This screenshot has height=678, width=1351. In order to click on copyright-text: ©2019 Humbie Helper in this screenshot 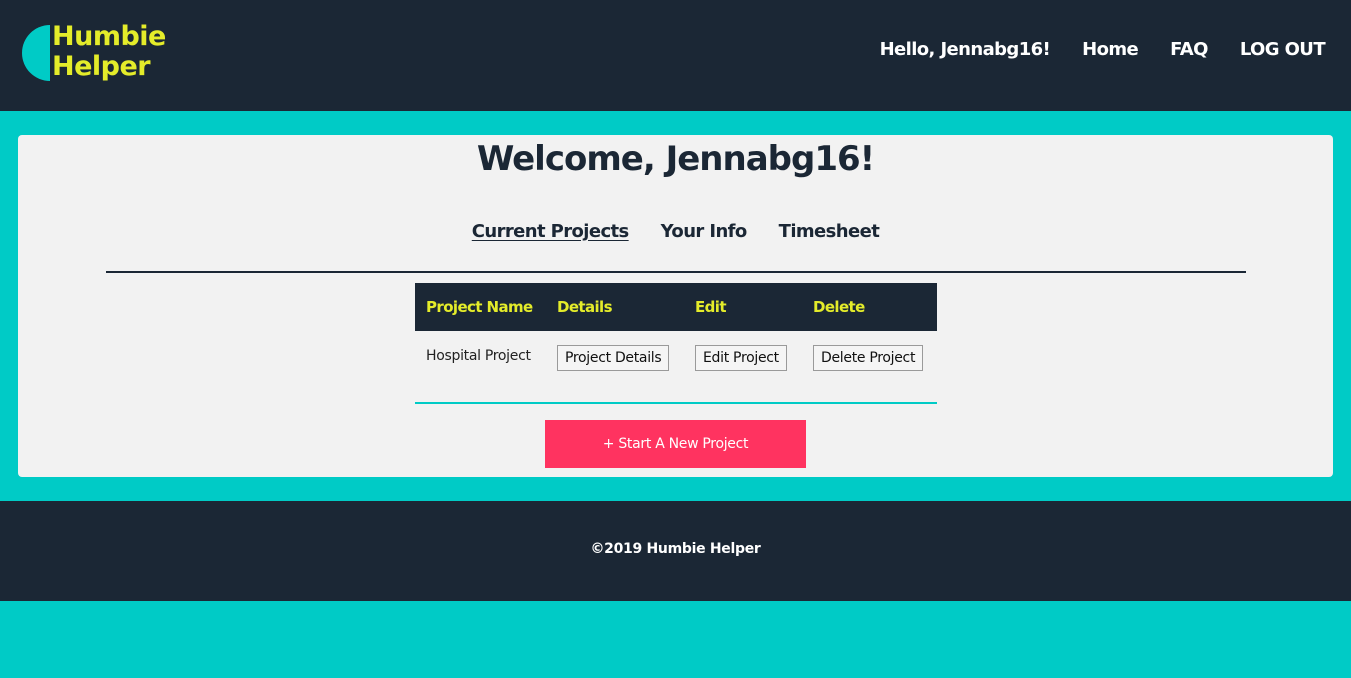, I will do `click(675, 549)`.